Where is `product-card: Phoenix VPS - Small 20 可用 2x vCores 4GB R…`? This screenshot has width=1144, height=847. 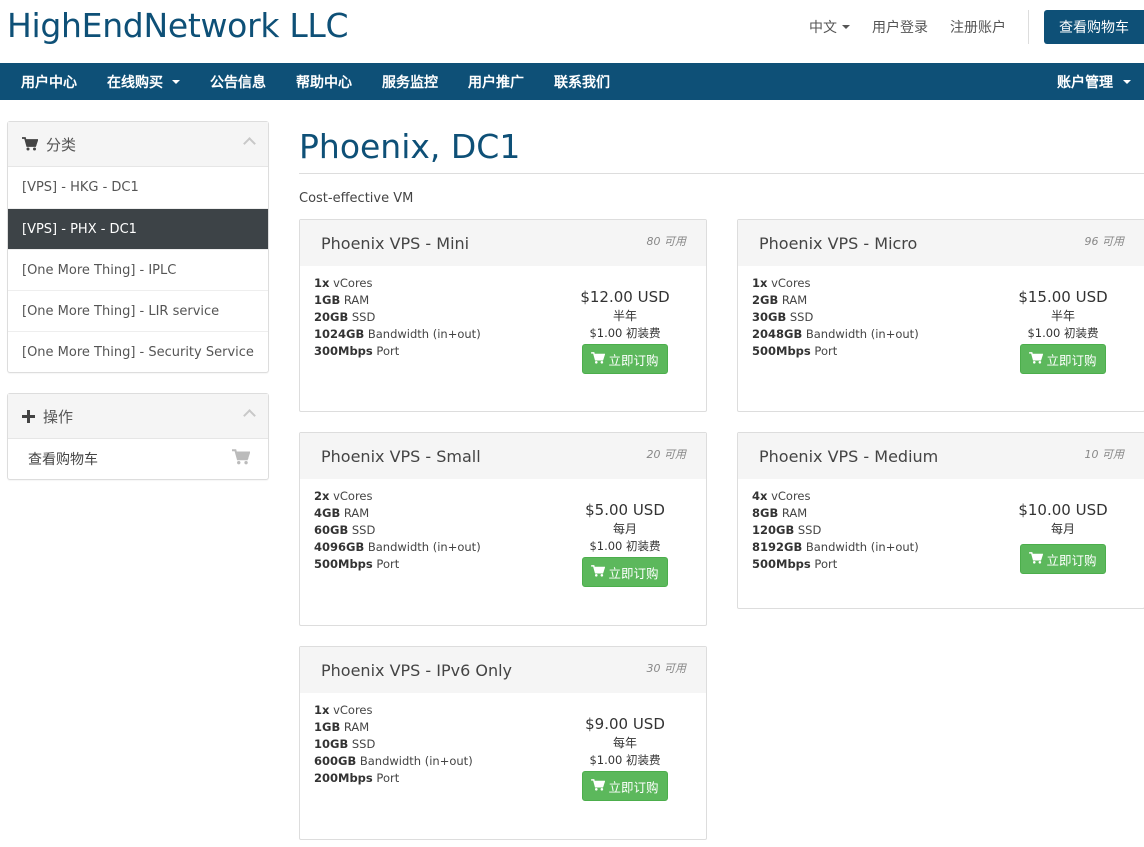 product-card: Phoenix VPS - Small 20 可用 2x vCores 4GB R… is located at coordinates (503, 529).